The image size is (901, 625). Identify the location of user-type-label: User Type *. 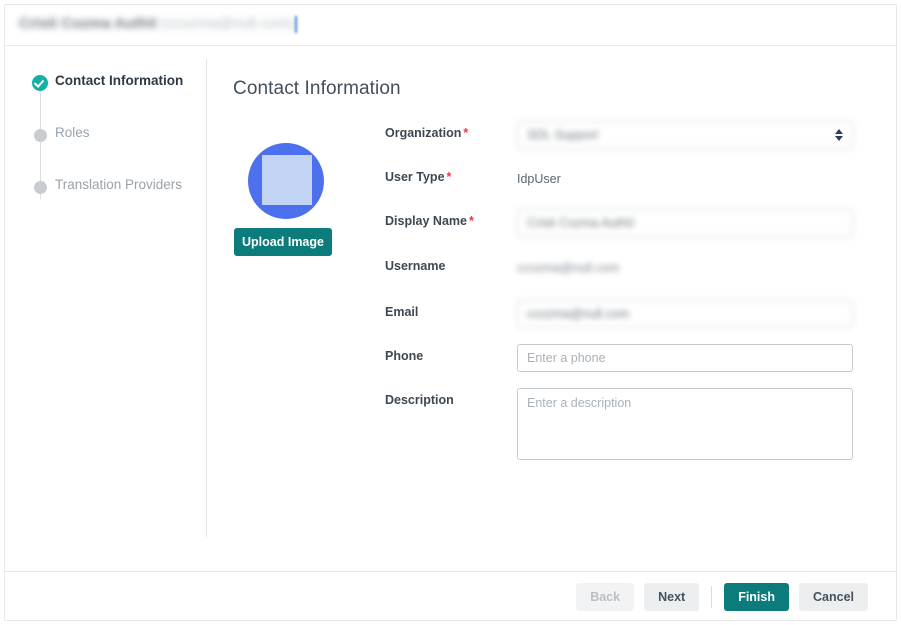
(418, 177).